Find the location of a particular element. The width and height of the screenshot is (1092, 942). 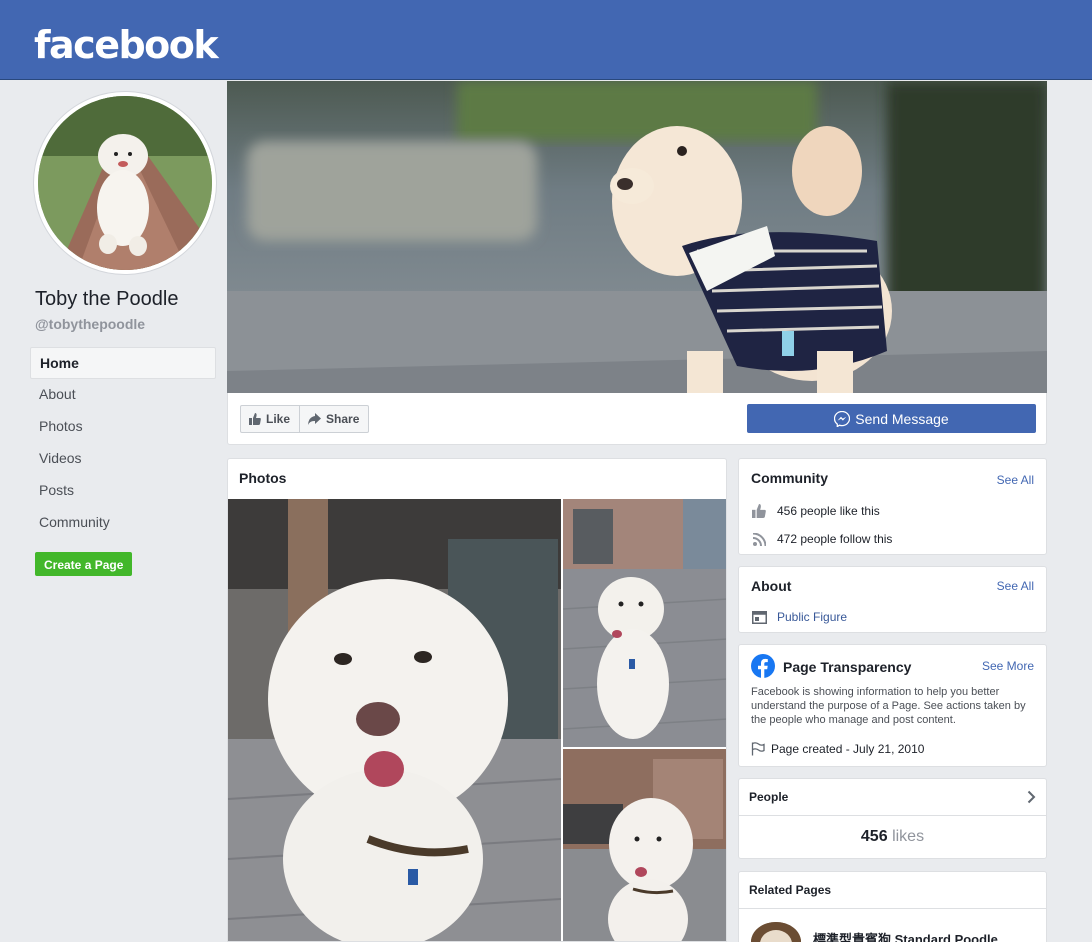

people-title: People is located at coordinates (768, 797).